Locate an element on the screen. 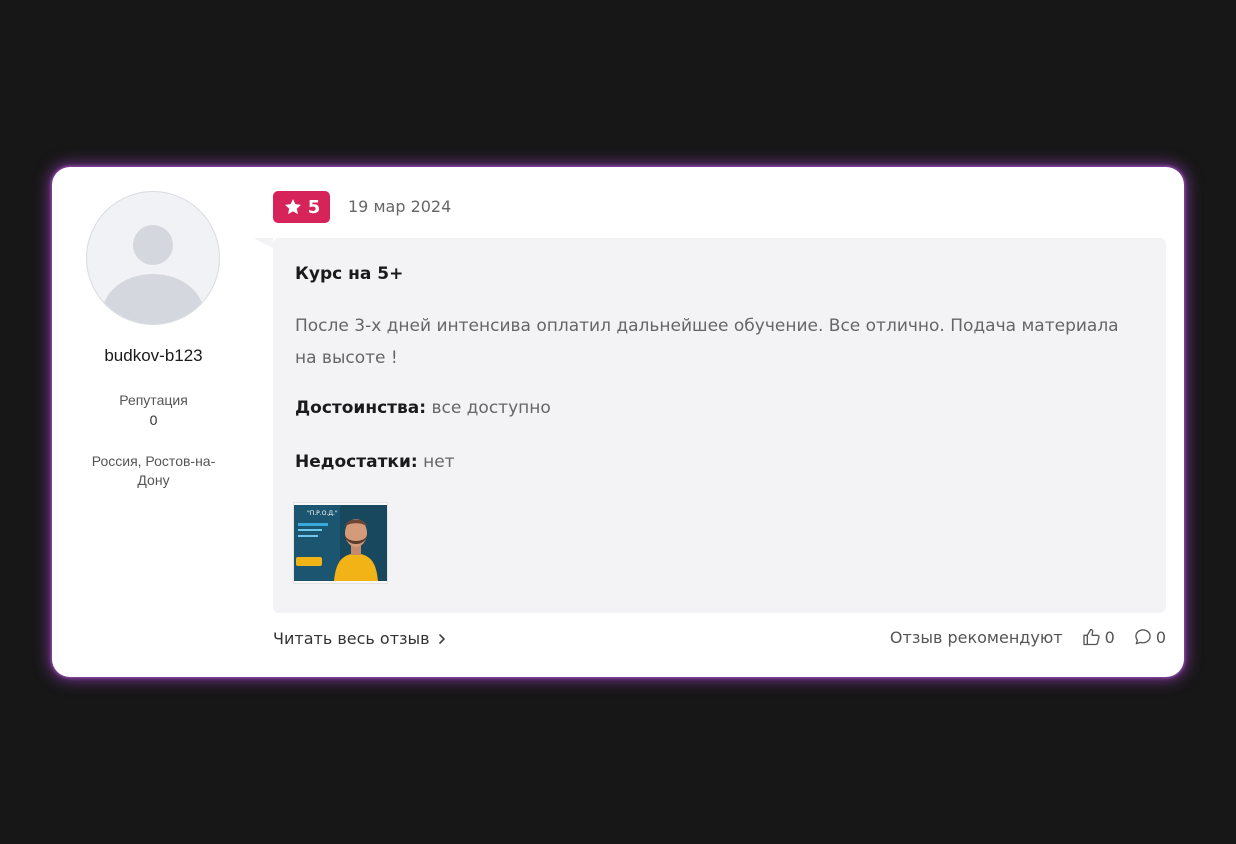 Image resolution: width=1236 pixels, height=844 pixels. avatar-body-shape is located at coordinates (153, 299).